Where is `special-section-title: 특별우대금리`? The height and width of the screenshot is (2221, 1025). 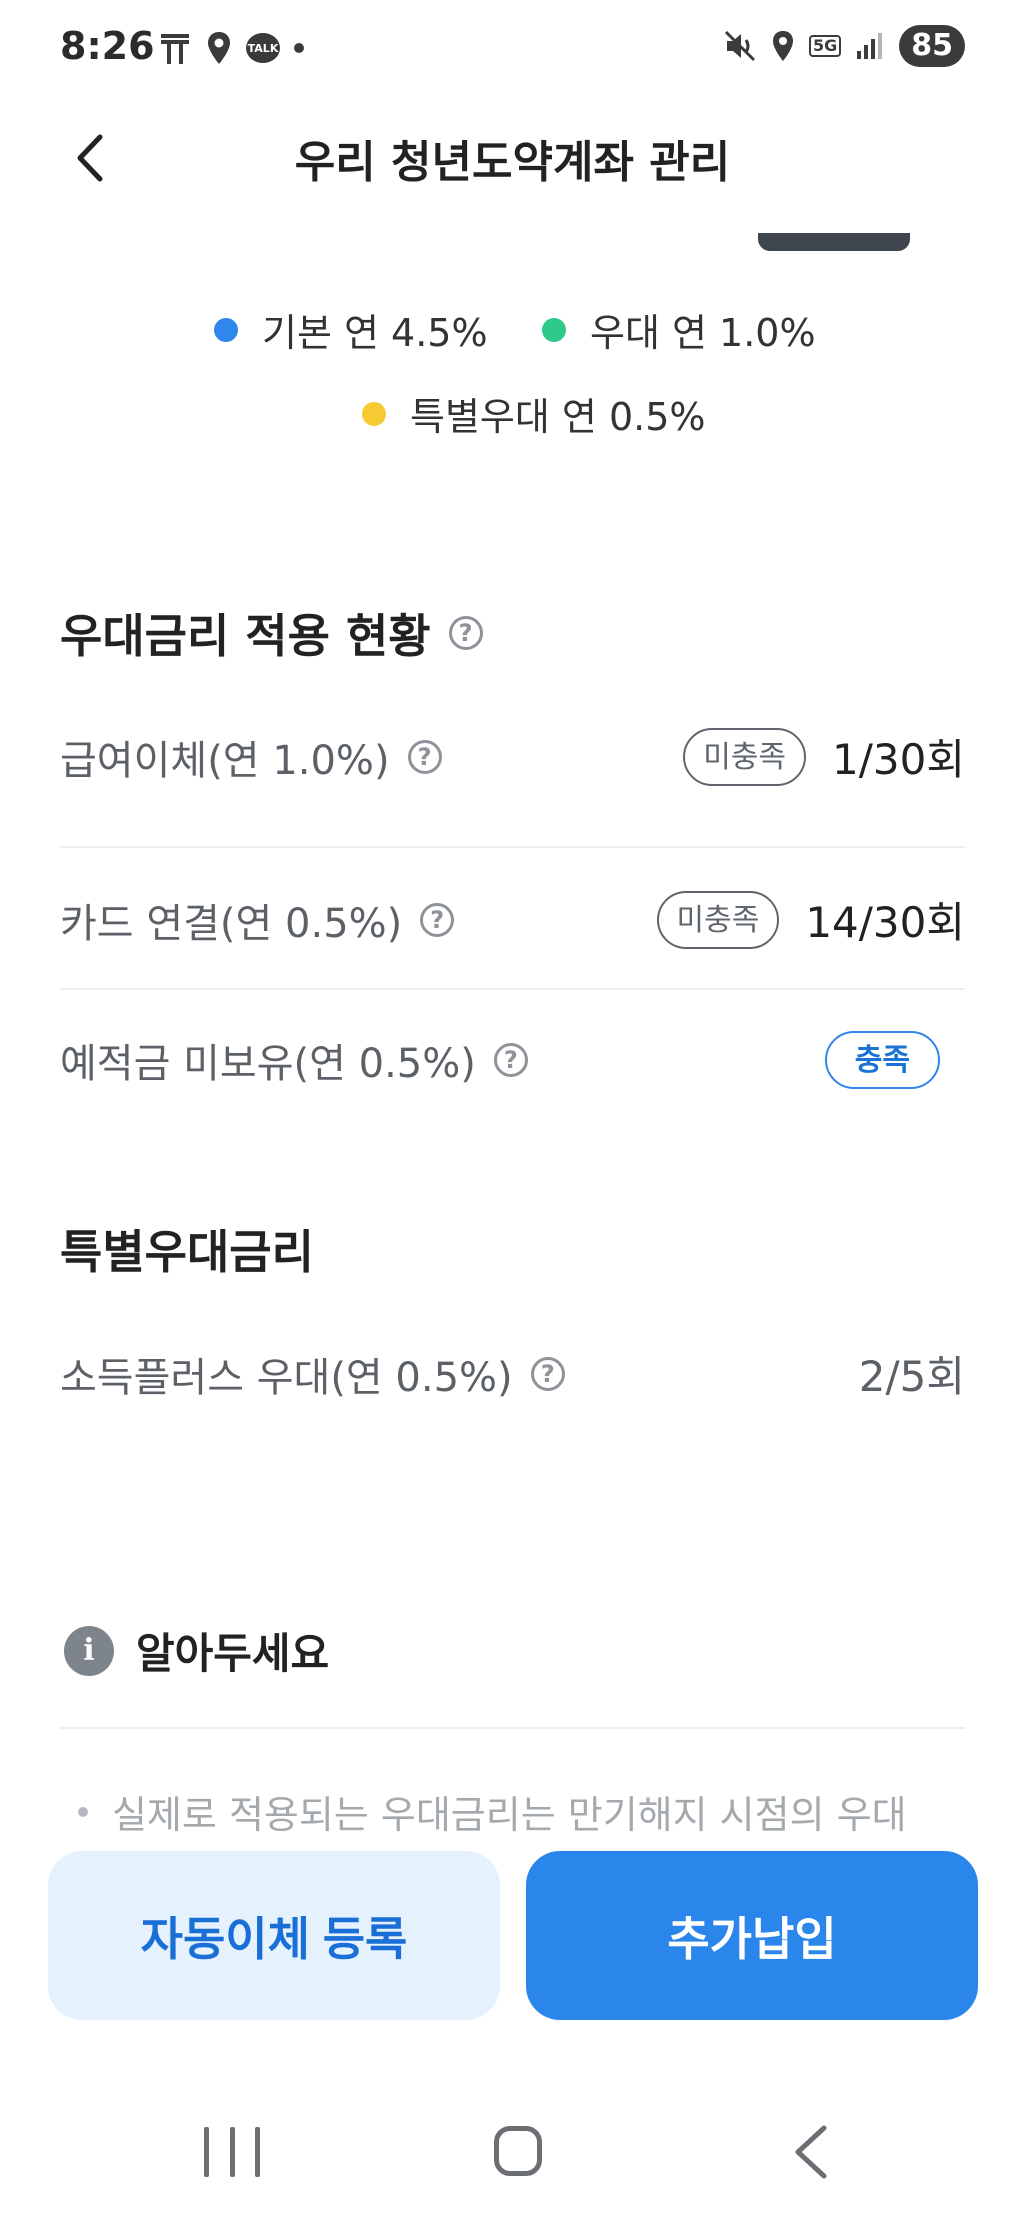
special-section-title: 특별우대금리 is located at coordinates (187, 1252).